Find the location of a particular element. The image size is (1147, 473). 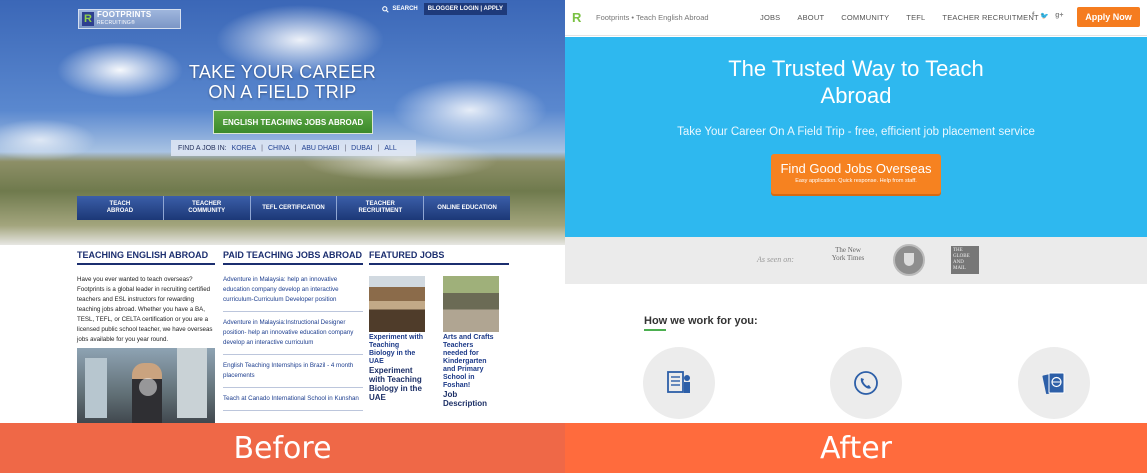

find-job-all: ALL is located at coordinates (390, 148).